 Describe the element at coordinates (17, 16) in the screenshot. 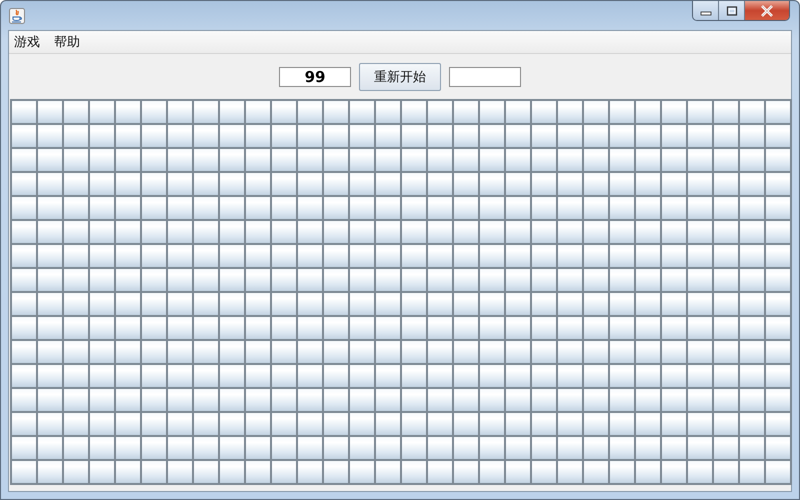

I see `coffee-cup-icon` at that location.